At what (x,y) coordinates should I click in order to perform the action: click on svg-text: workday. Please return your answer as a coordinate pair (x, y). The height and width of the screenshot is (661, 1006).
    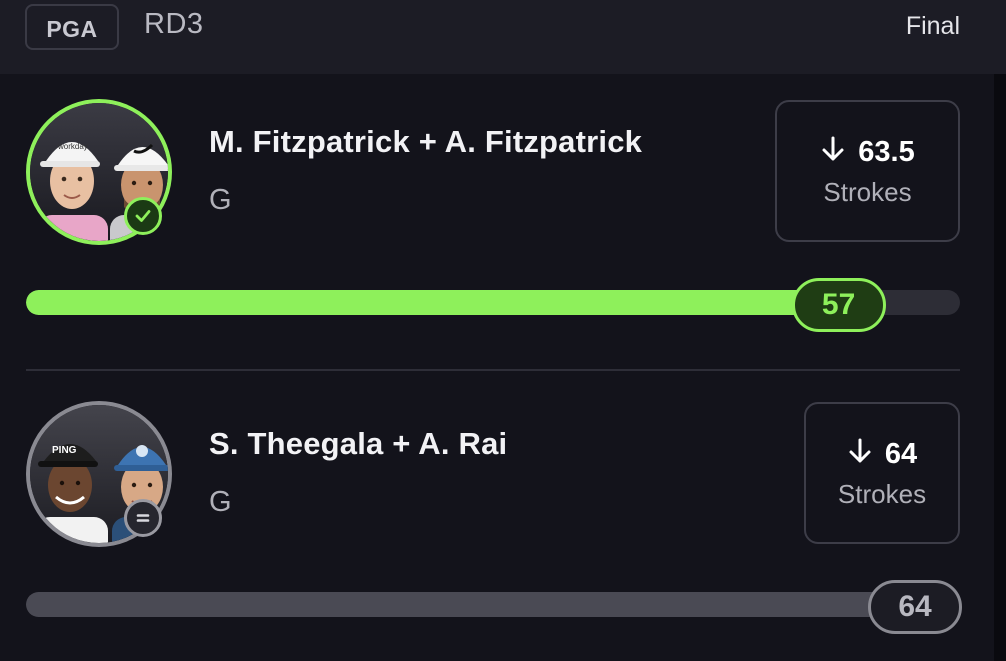
    Looking at the image, I should click on (72, 146).